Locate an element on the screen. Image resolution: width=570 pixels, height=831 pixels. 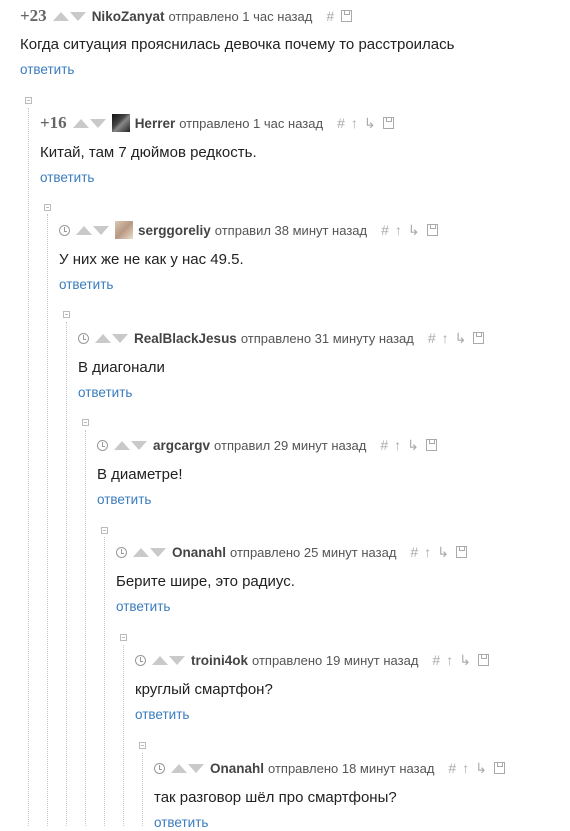
comment-text: В диагонали is located at coordinates (121, 367).